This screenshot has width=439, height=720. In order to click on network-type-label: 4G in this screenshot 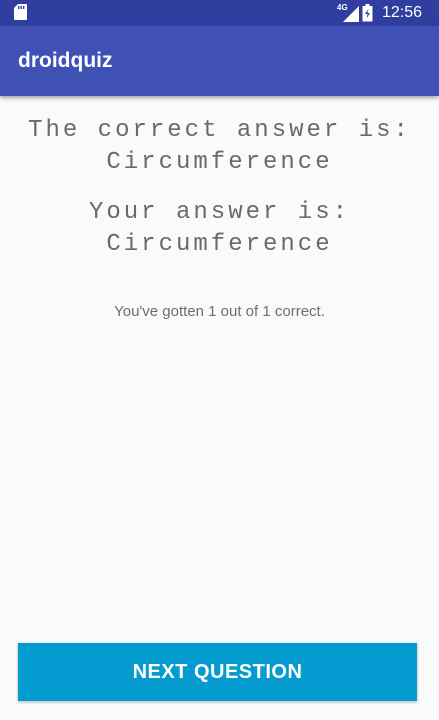, I will do `click(342, 7)`.